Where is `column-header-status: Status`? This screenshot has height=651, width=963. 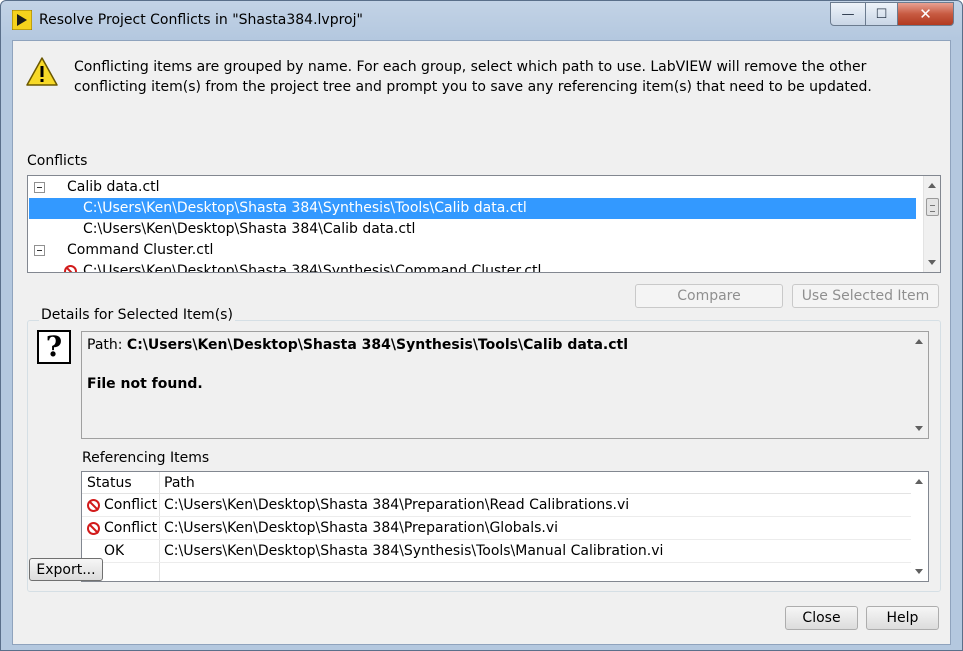 column-header-status: Status is located at coordinates (120, 483).